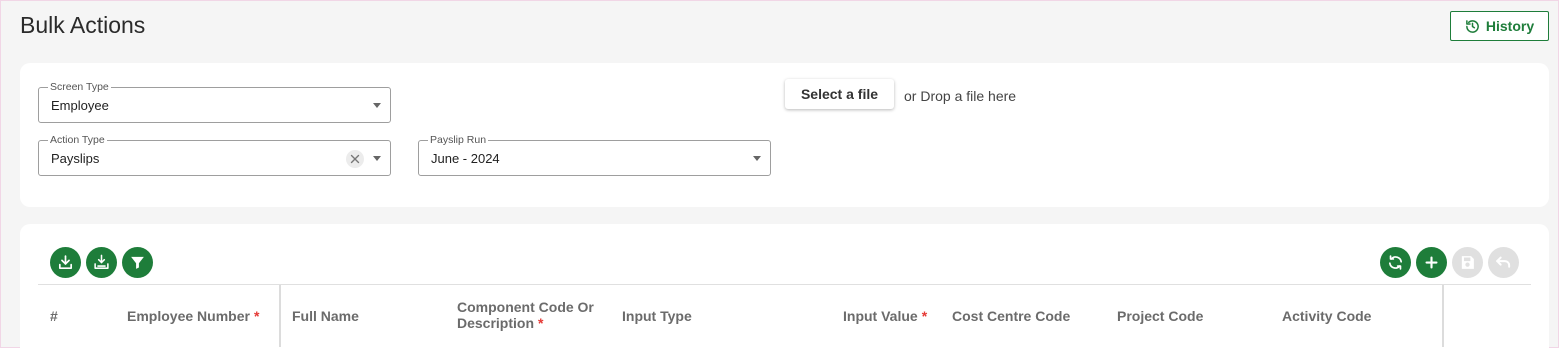 The height and width of the screenshot is (348, 1559). Describe the element at coordinates (79, 87) in the screenshot. I see `screen-type-label: Screen Type` at that location.